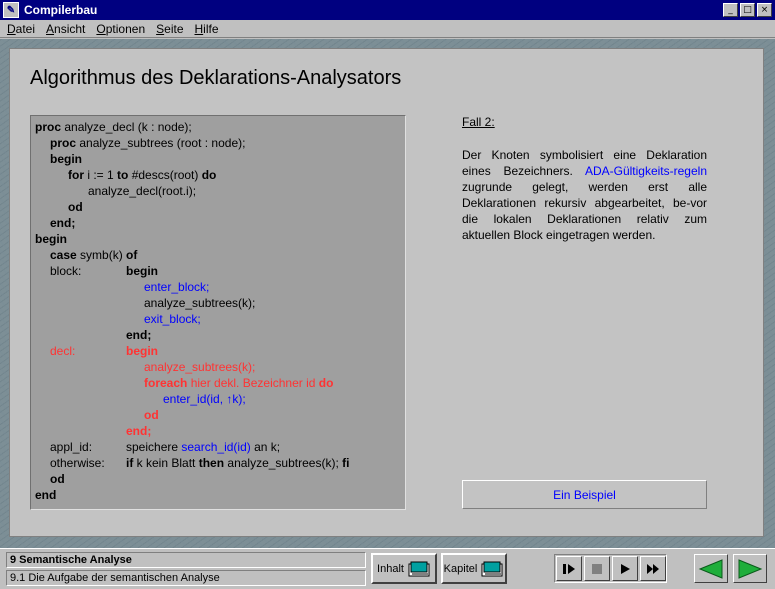 The image size is (775, 589). I want to click on page-title: Algorithmus des Deklarations-Analysators, so click(216, 78).